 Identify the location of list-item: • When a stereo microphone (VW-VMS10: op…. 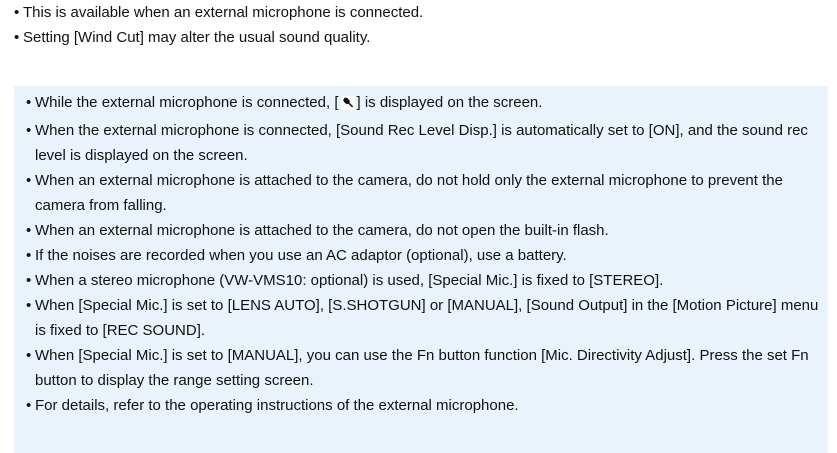
(424, 280).